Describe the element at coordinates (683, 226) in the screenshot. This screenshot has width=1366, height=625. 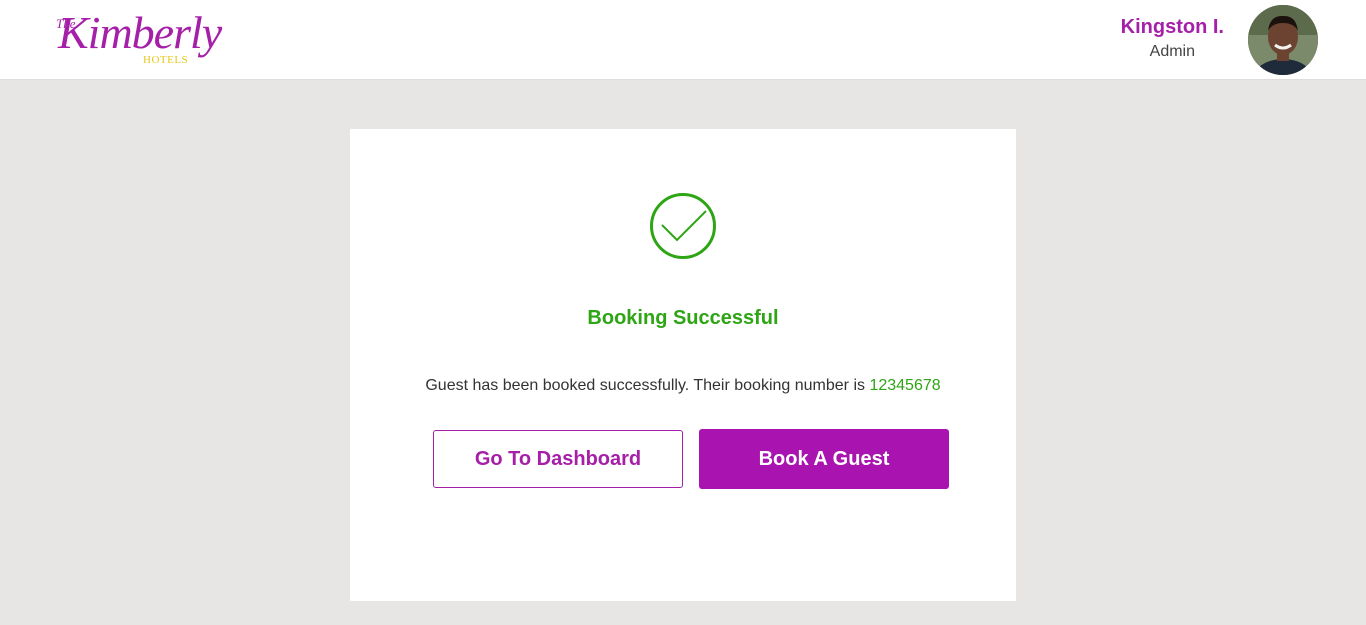
I see `check-circle-icon` at that location.